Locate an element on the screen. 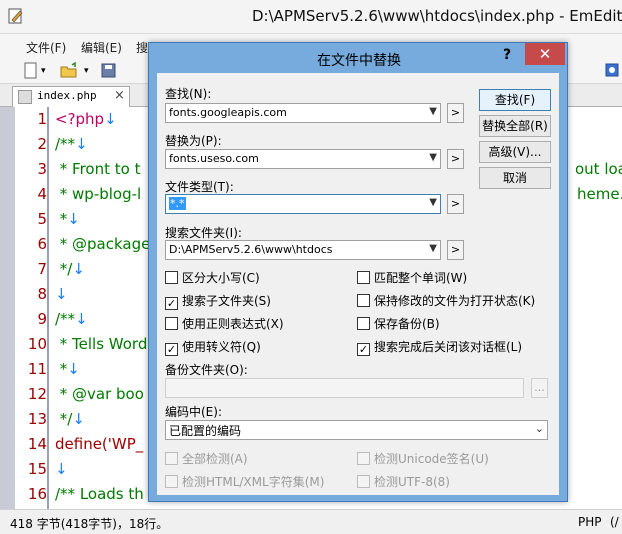 The height and width of the screenshot is (534, 622). status-syntax-mode: PHP is located at coordinates (590, 522).